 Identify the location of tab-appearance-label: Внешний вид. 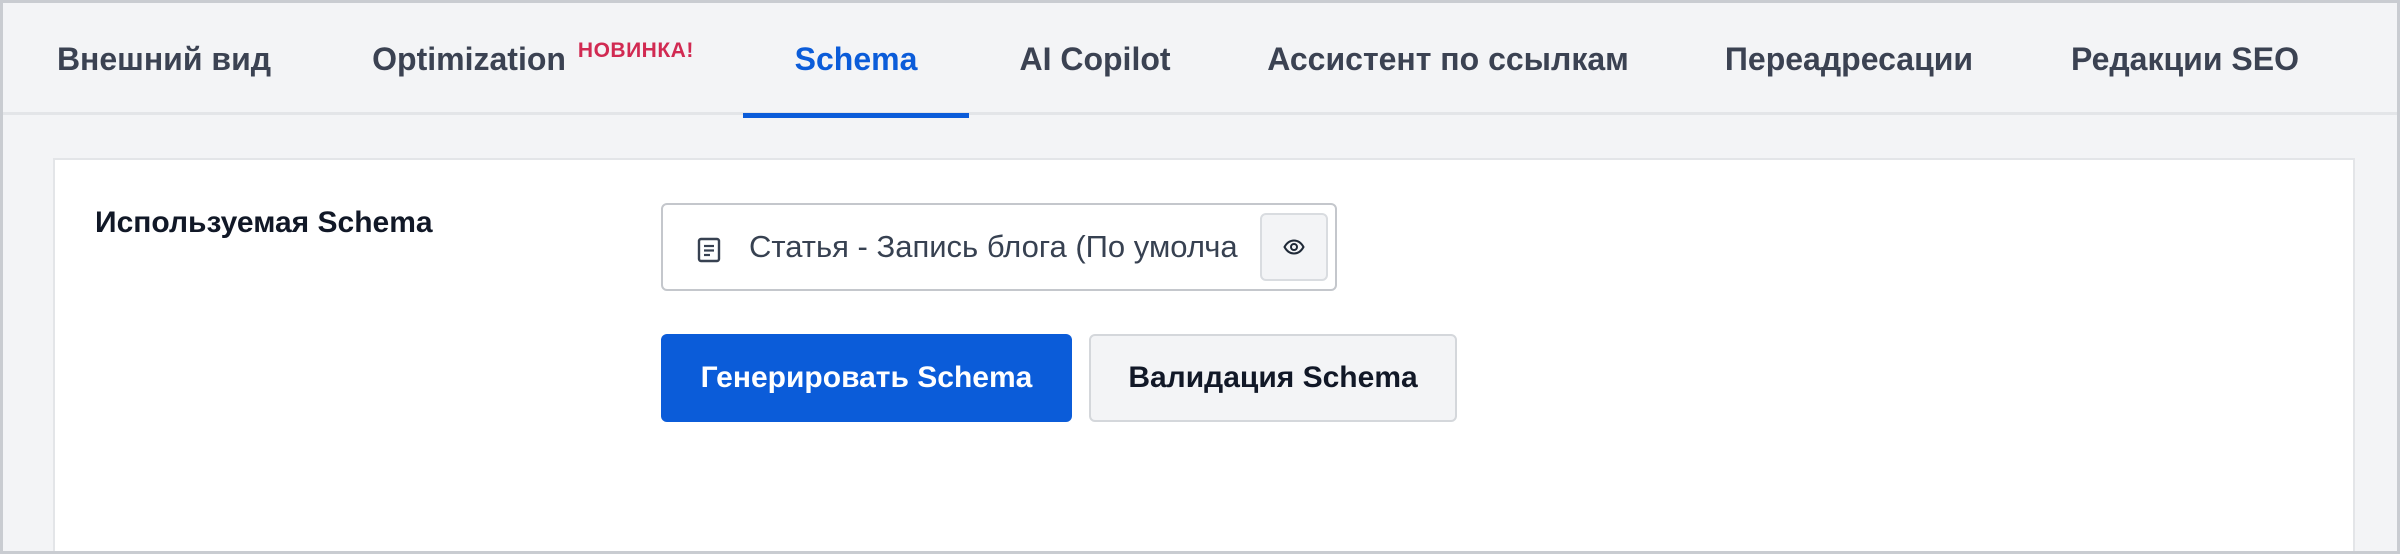
(164, 58).